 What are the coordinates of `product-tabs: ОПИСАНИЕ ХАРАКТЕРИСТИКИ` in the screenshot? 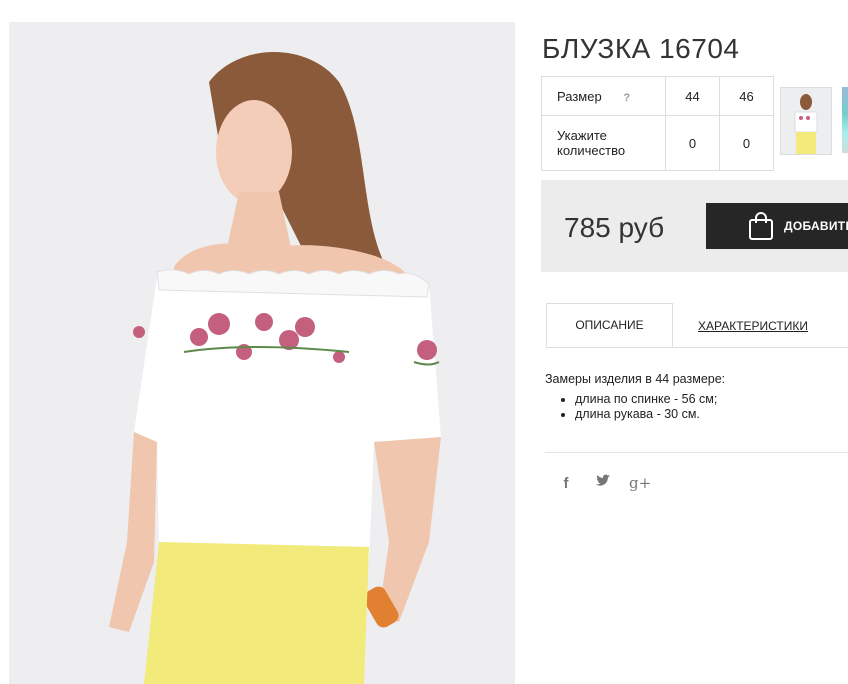 It's located at (697, 325).